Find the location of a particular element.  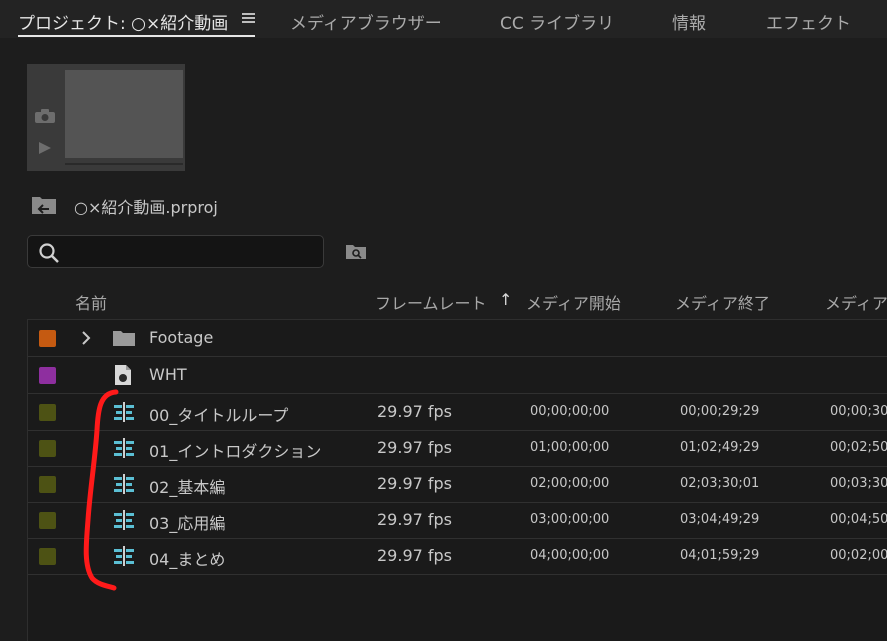

chevron-right-icon is located at coordinates (86, 338).